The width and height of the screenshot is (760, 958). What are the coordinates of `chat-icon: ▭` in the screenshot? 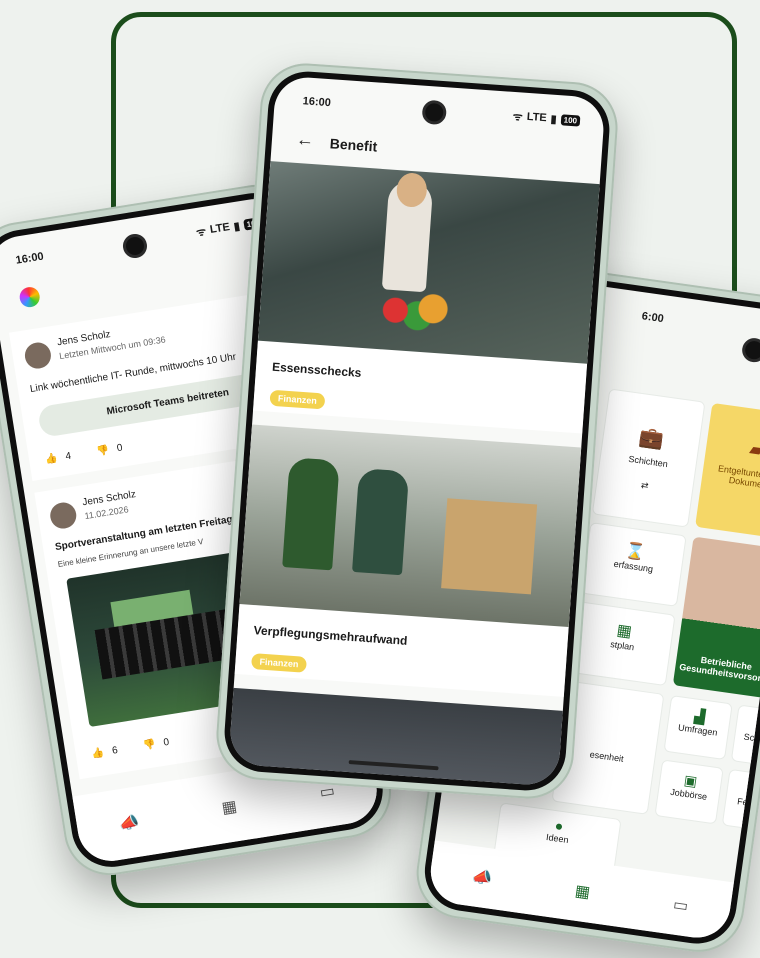 It's located at (681, 905).